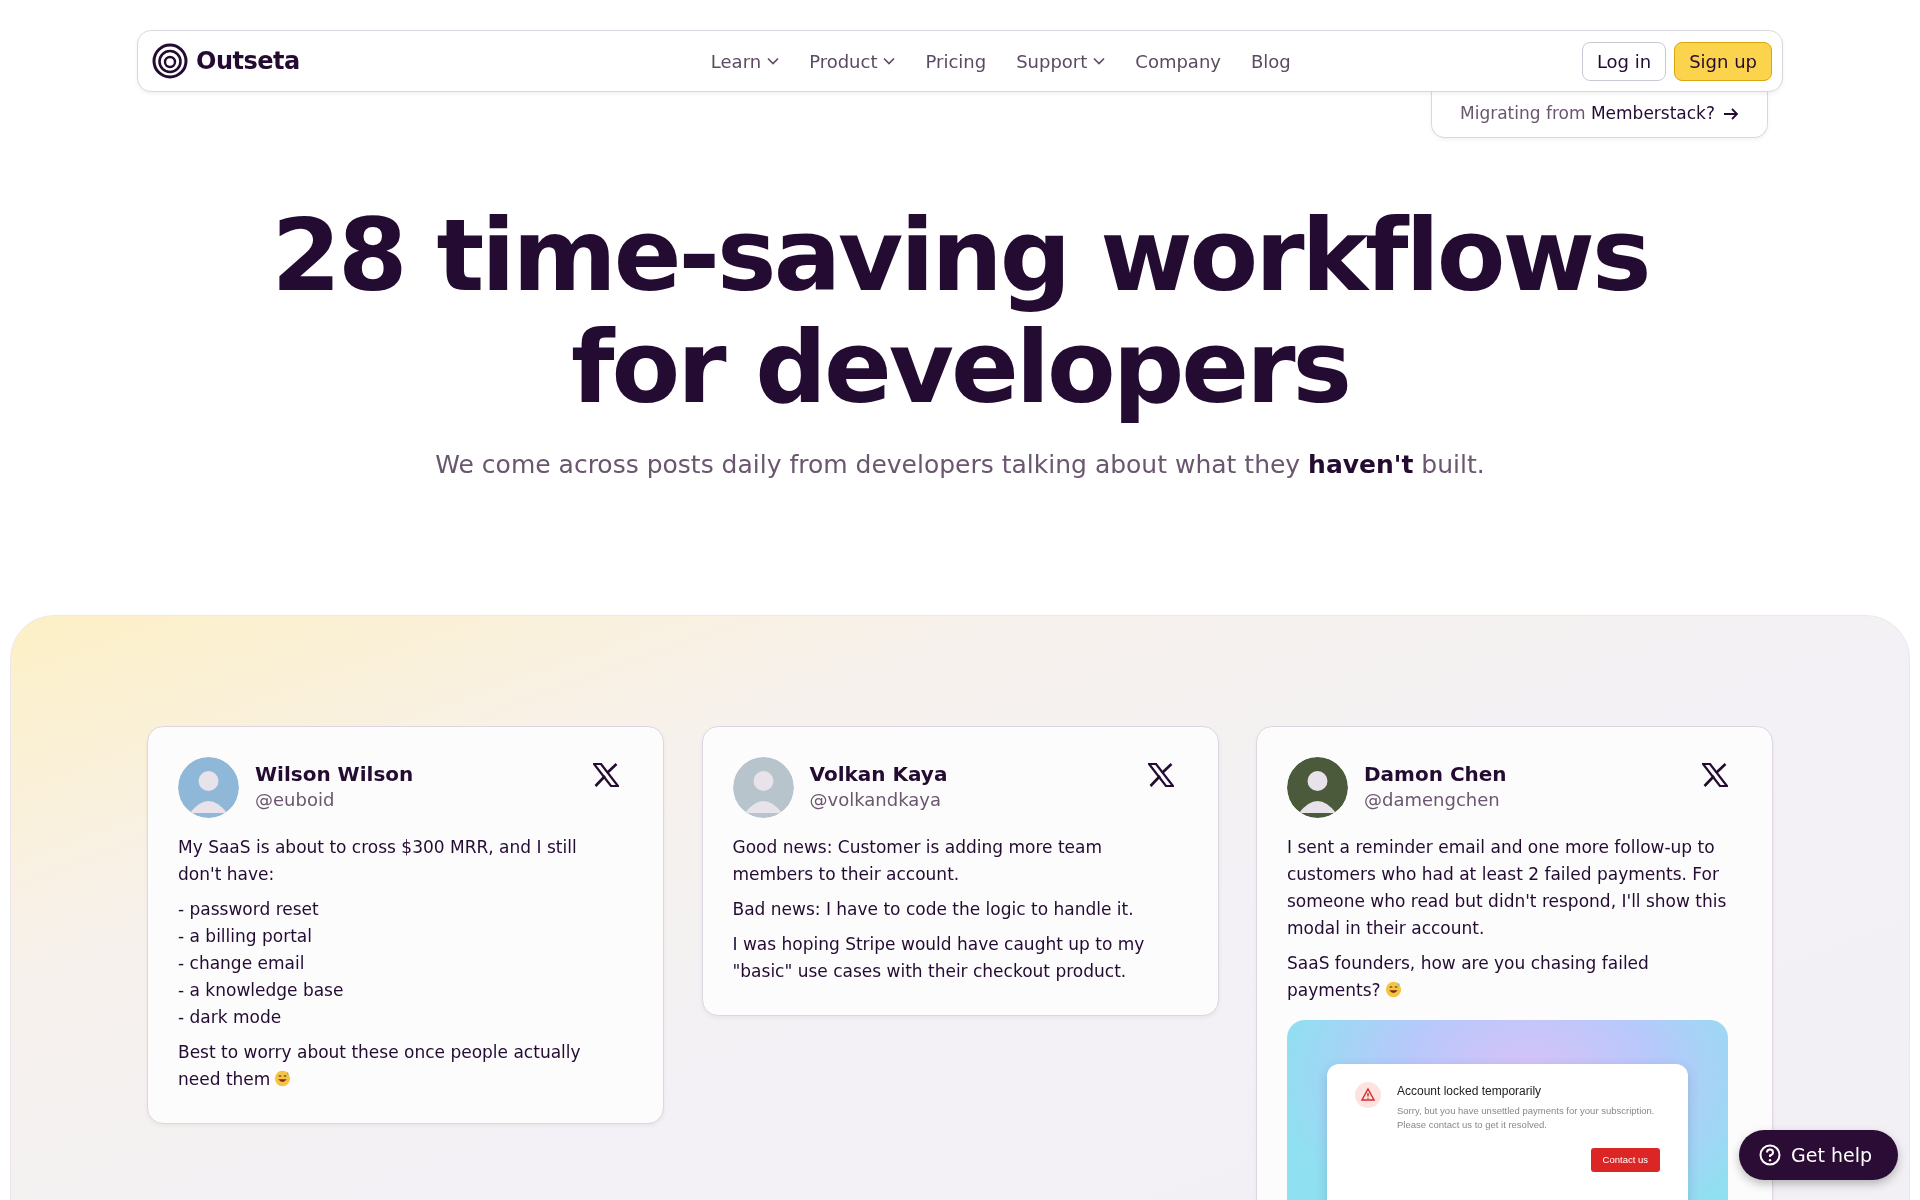 The width and height of the screenshot is (1920, 1200). What do you see at coordinates (378, 861) in the screenshot?
I see `tweet-text: My SaaS is about to cross $300 MRR, and I still don't have:` at bounding box center [378, 861].